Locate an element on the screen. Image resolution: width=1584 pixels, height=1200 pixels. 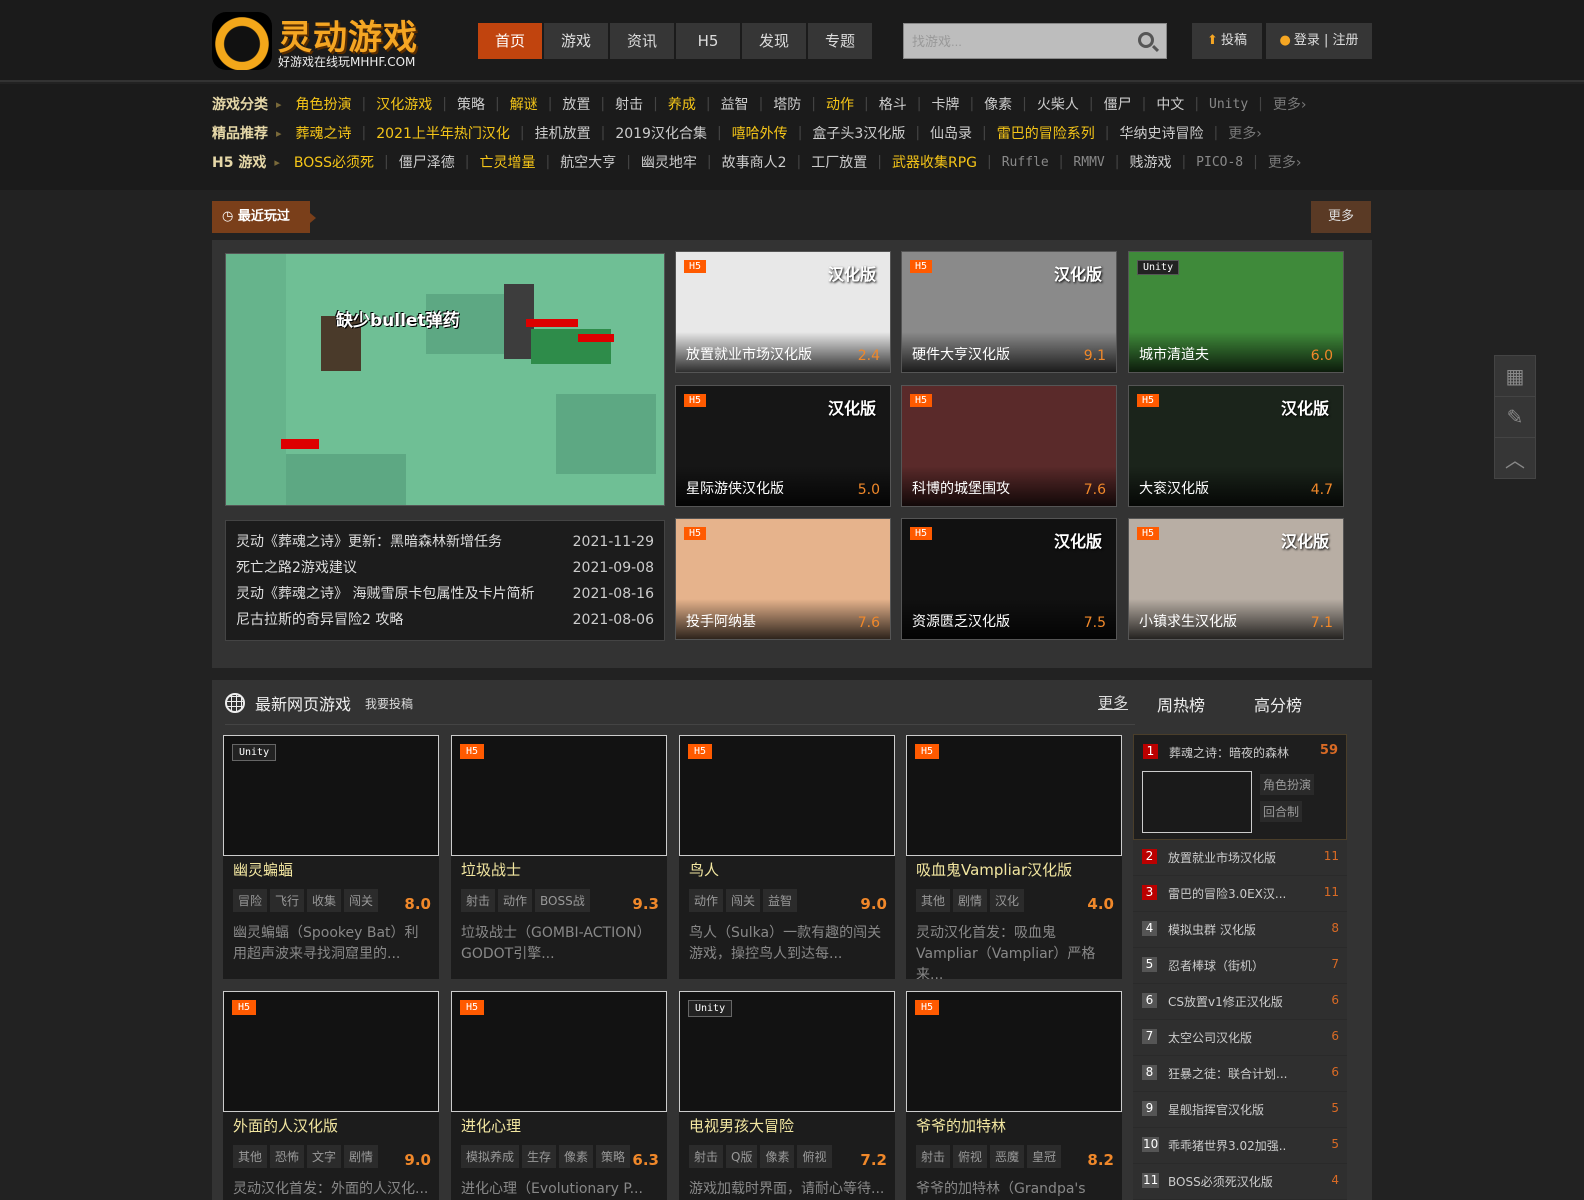
recent-game-tile: H5 汉化版 资源匮乏汉化版 7.5 is located at coordinates (1009, 579).